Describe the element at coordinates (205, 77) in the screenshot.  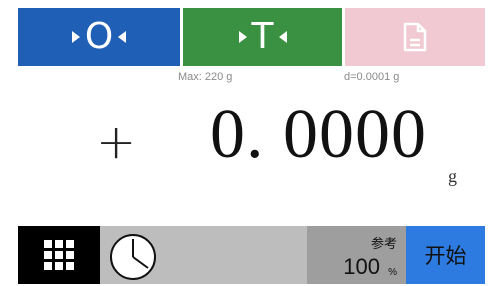
I see `max-capacity-label: Max: 220 g` at that location.